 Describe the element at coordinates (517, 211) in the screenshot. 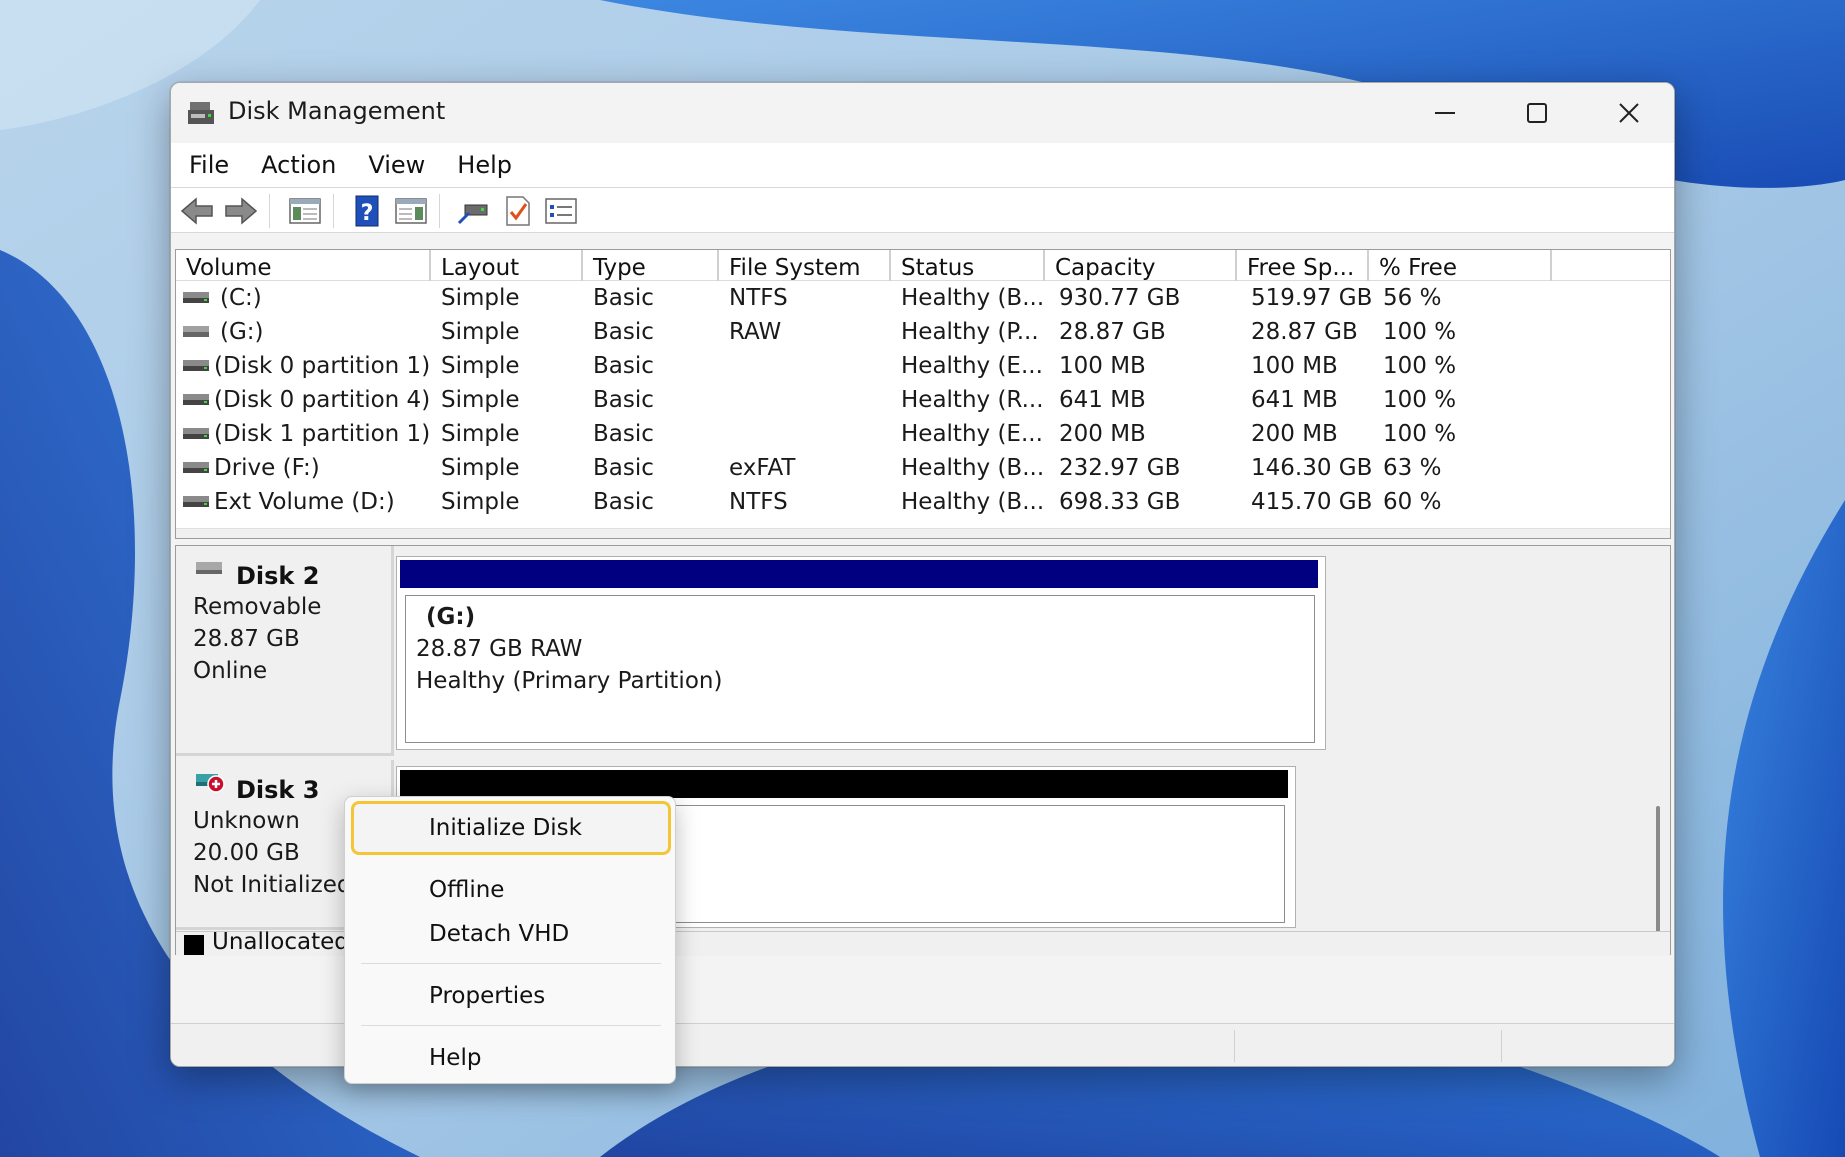

I see `check-icon` at that location.